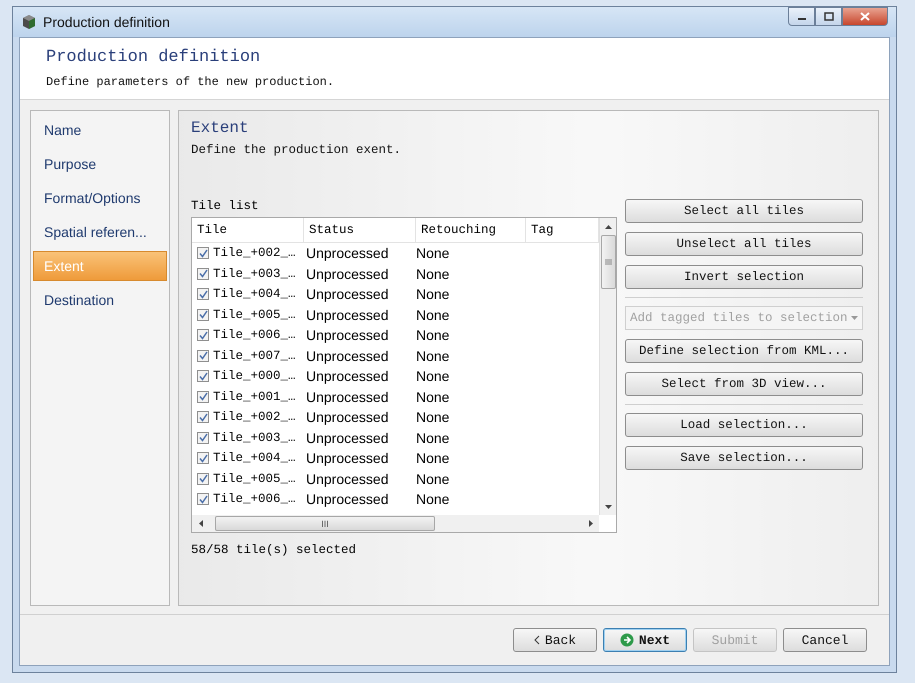 This screenshot has width=915, height=683. I want to click on left-arrow-icon, so click(200, 523).